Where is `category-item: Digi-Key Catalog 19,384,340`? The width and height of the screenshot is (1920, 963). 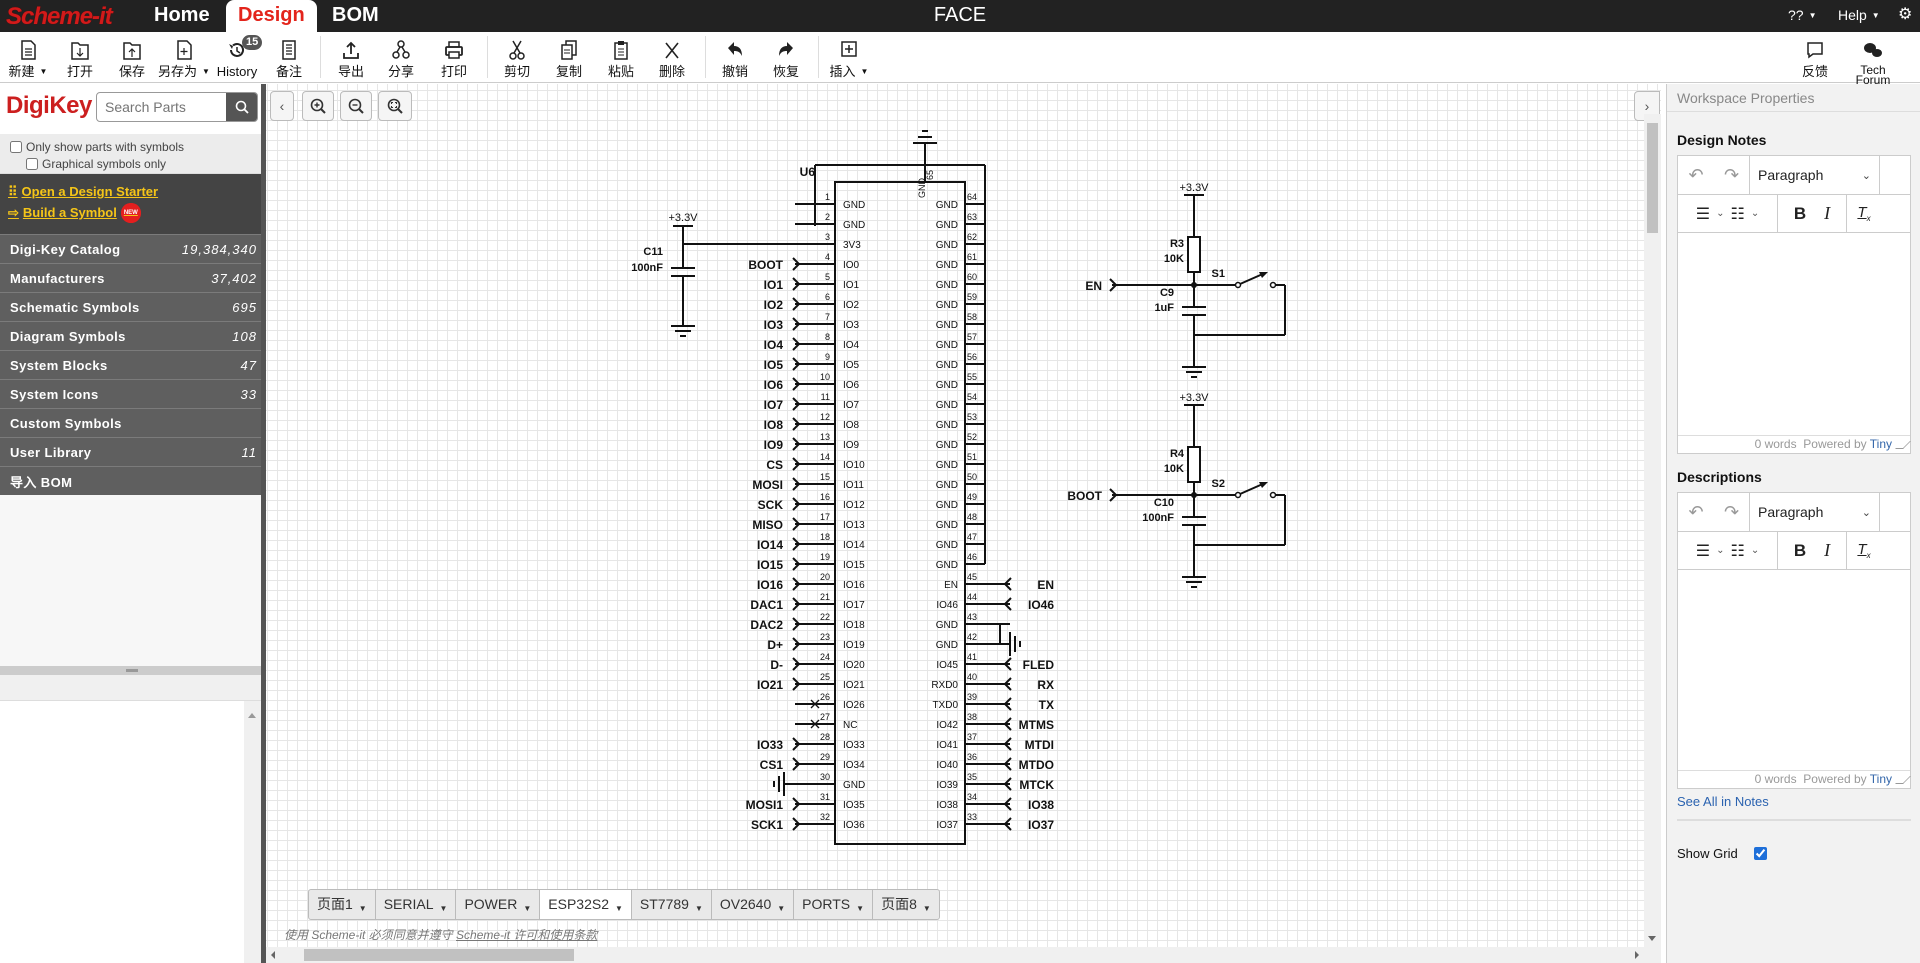 category-item: Digi-Key Catalog 19,384,340 is located at coordinates (130, 248).